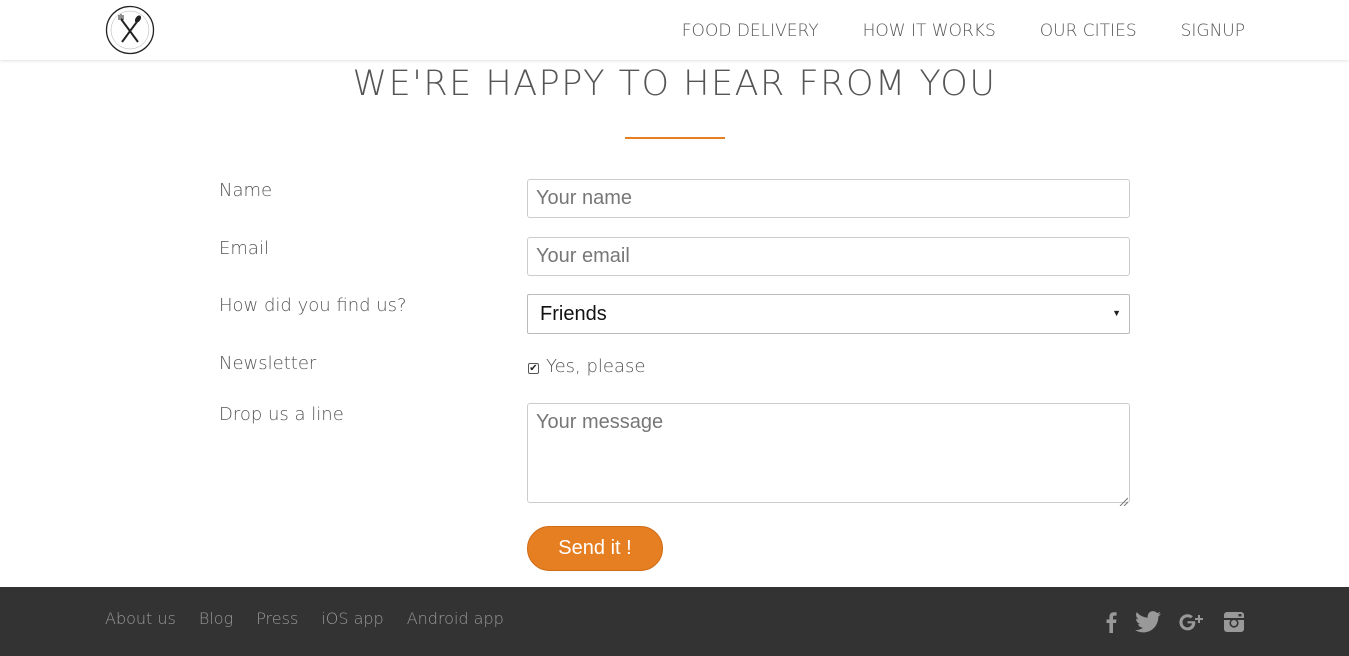 The height and width of the screenshot is (656, 1349). Describe the element at coordinates (1116, 313) in the screenshot. I see `dropdown-arrow-icon: ▼` at that location.